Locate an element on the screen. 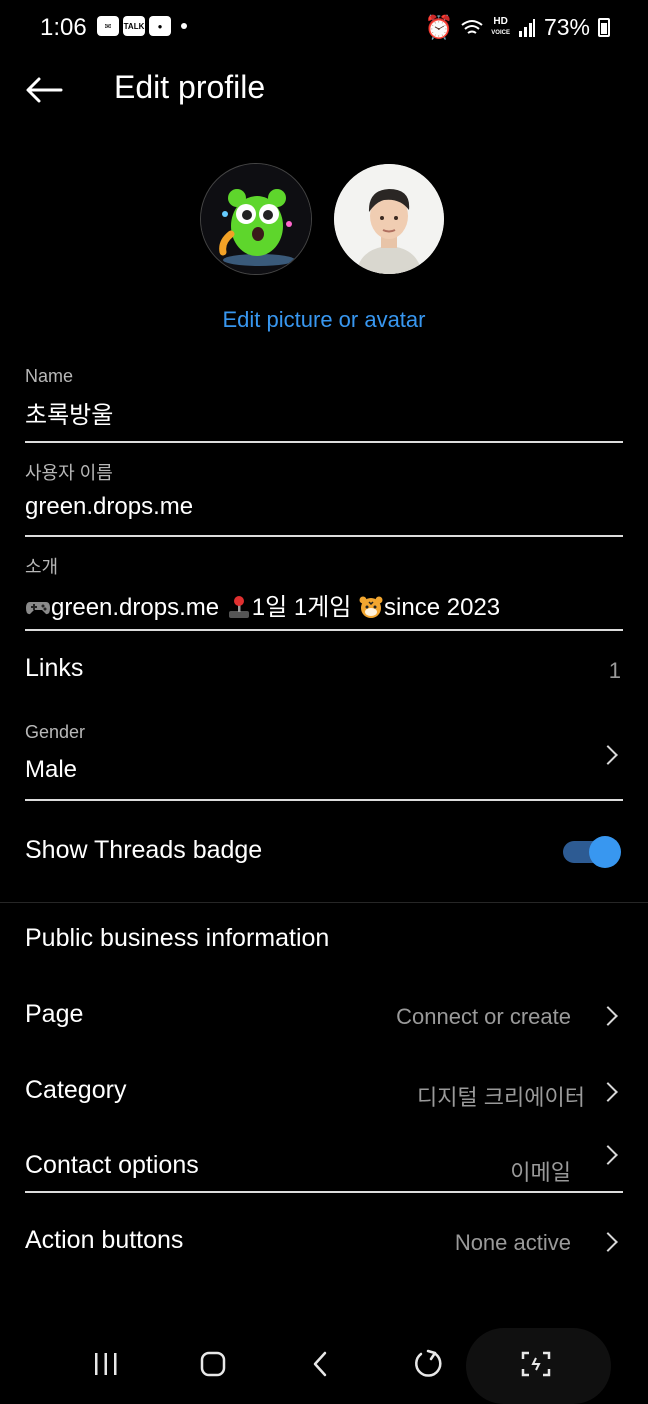 The height and width of the screenshot is (1404, 648). action-buttons-value: None active is located at coordinates (512, 1242).